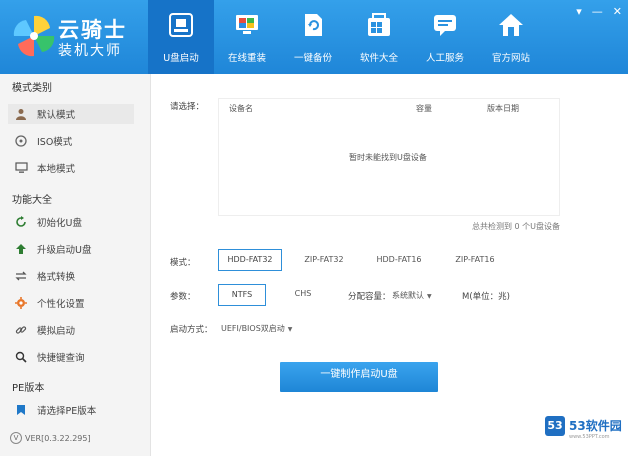  I want to click on alloc-label: 分配容量：, so click(369, 297).